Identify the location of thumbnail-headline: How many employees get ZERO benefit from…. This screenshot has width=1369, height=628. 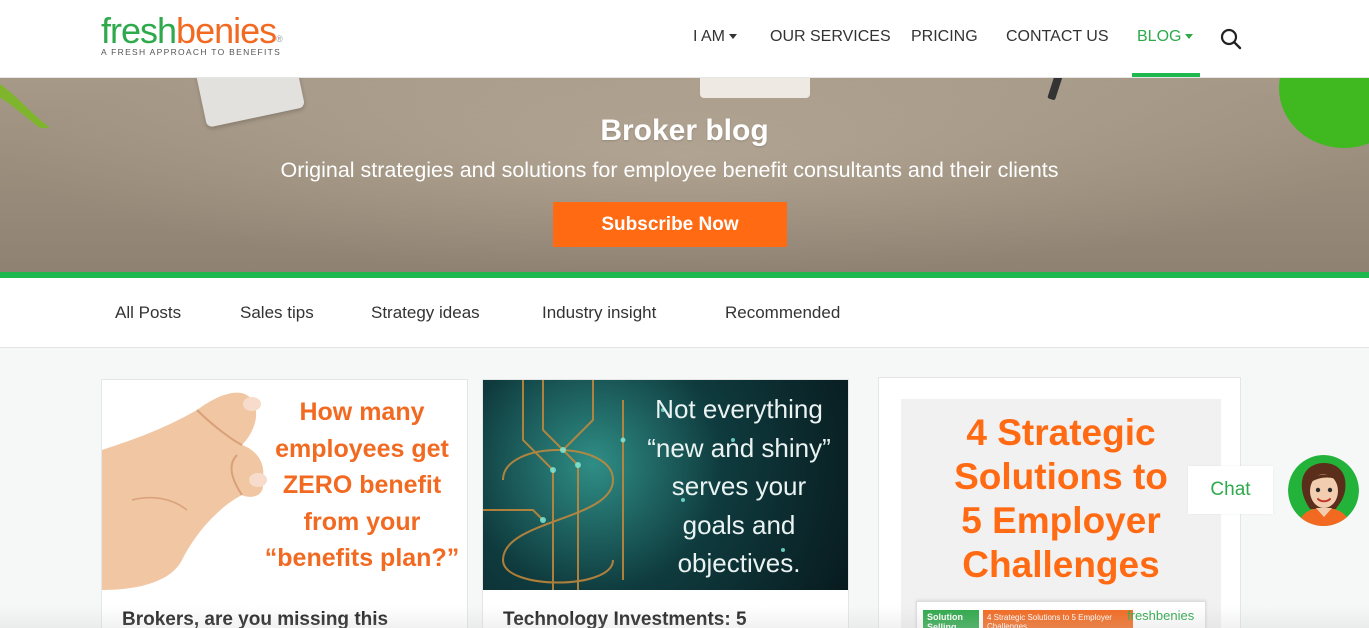
(362, 485).